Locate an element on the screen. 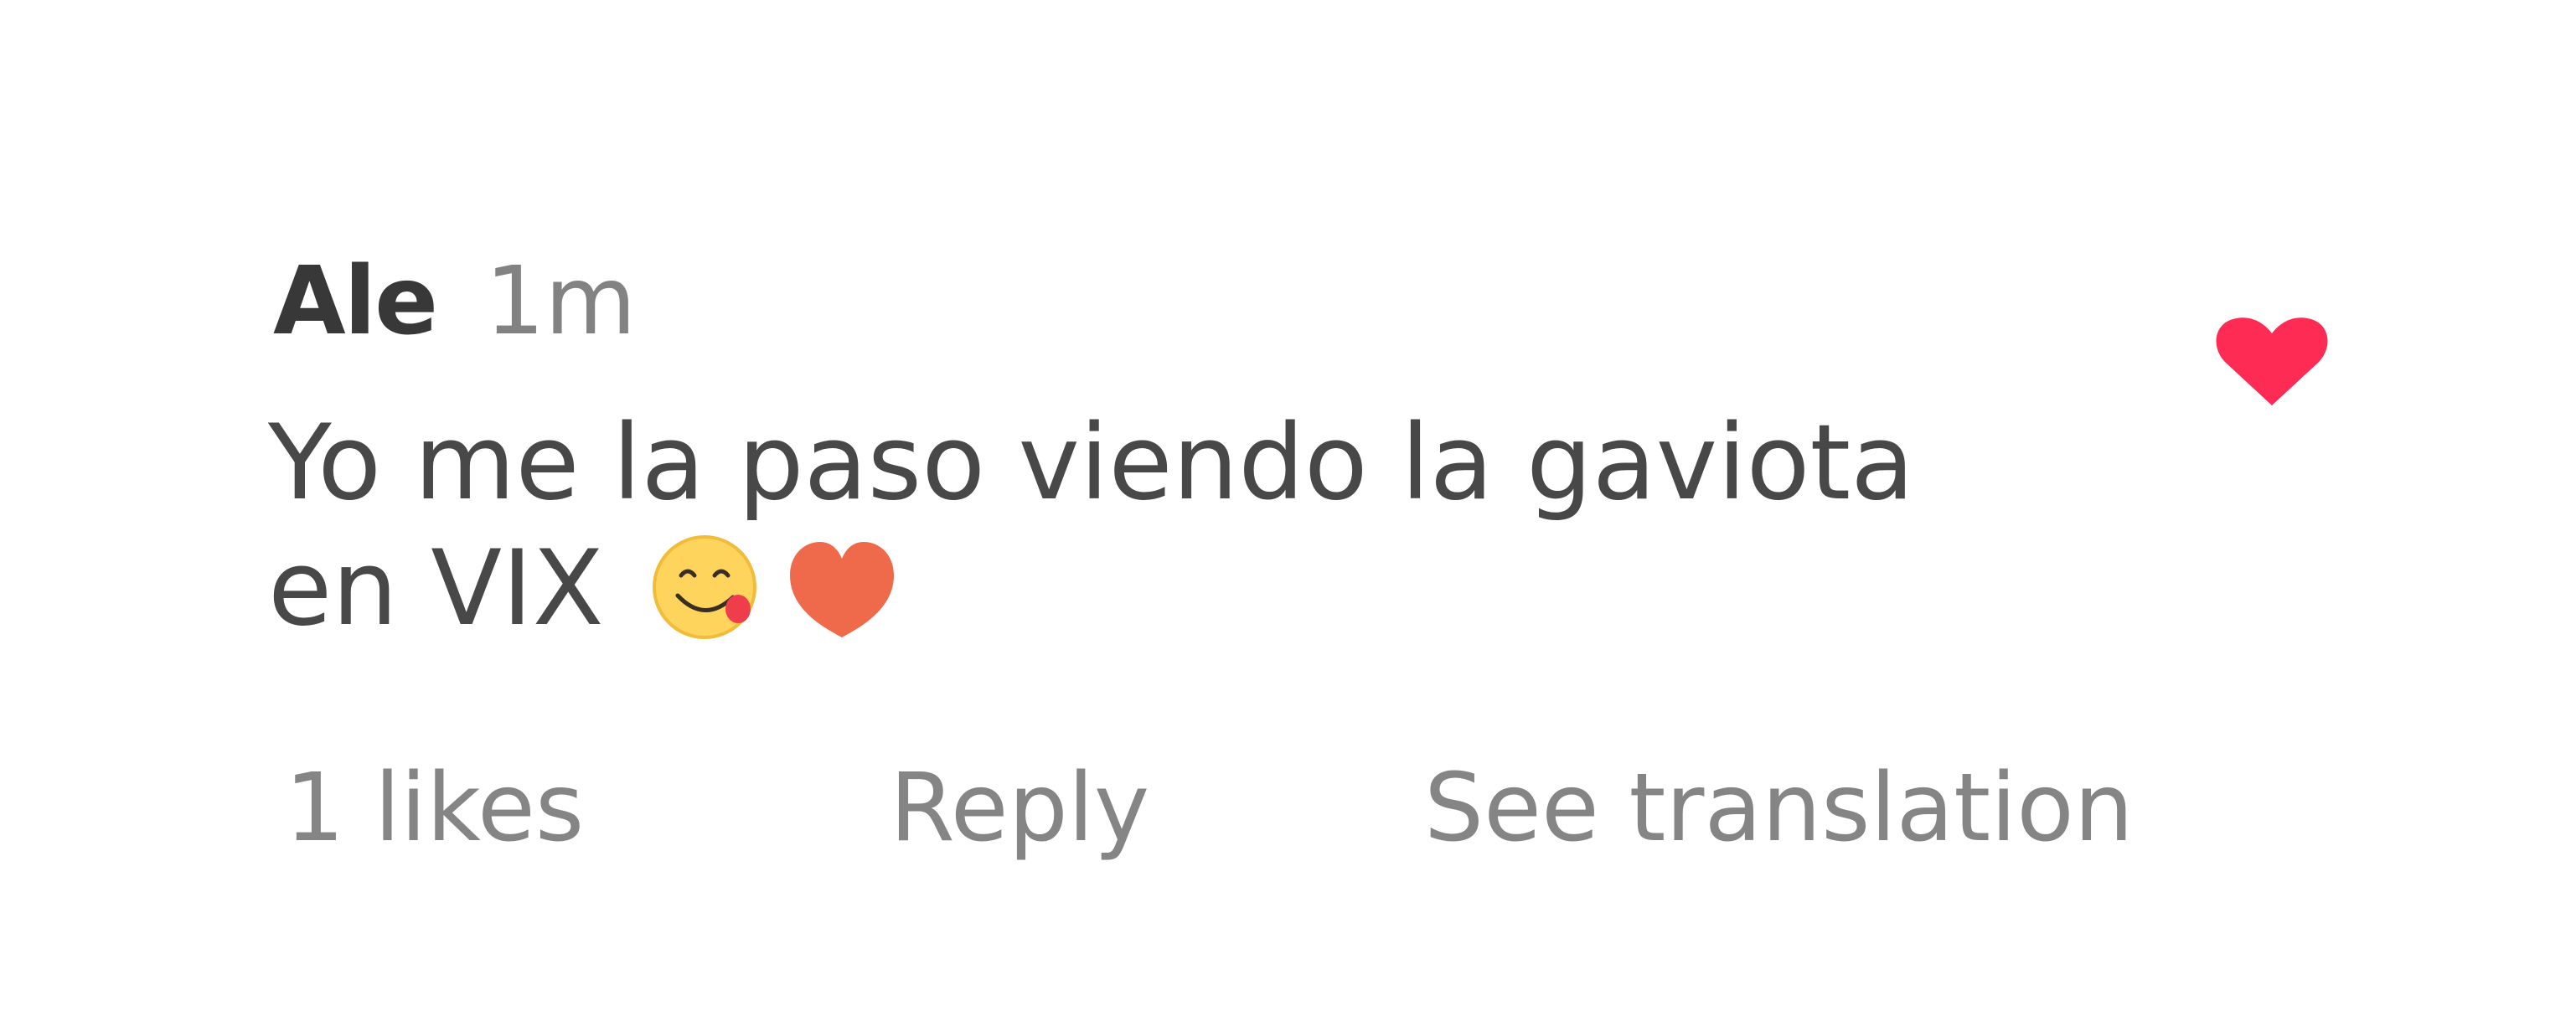 The height and width of the screenshot is (1011, 2576). reply-button: Reply is located at coordinates (1019, 808).